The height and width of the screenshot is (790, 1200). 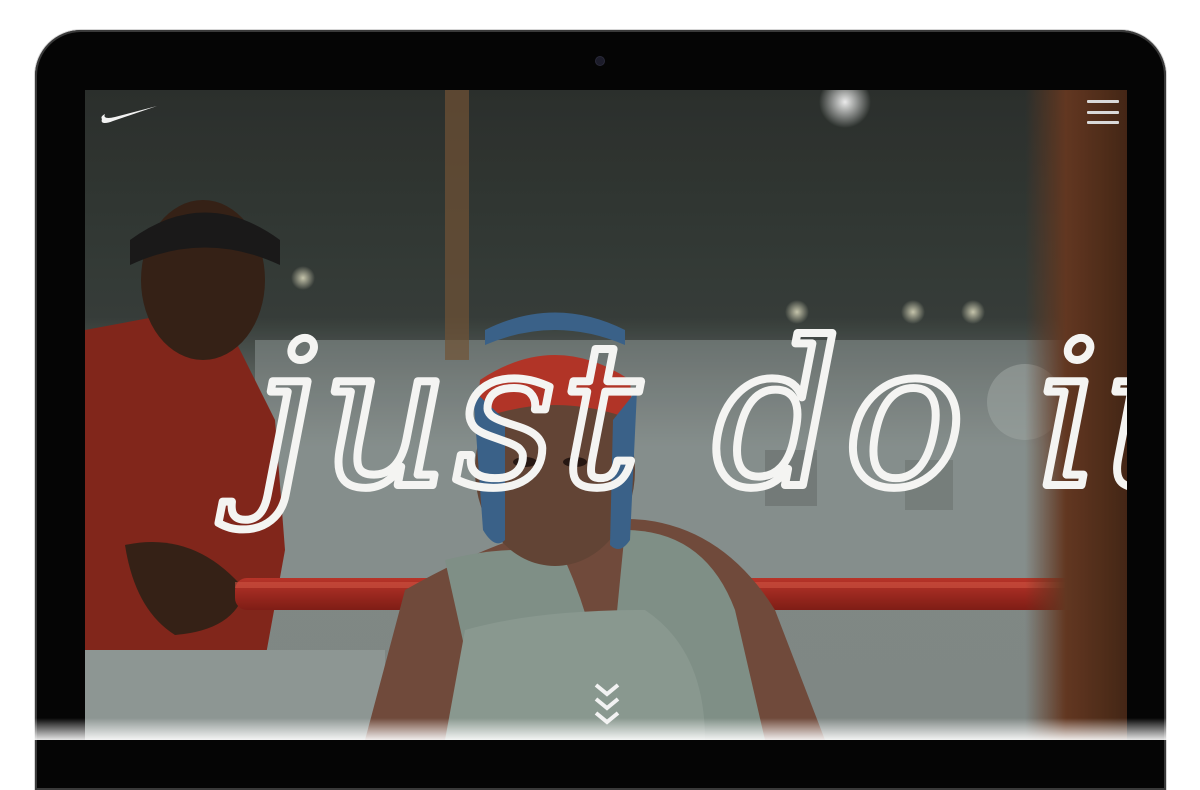 I want to click on nike-swoosh-icon, so click(x=129, y=114).